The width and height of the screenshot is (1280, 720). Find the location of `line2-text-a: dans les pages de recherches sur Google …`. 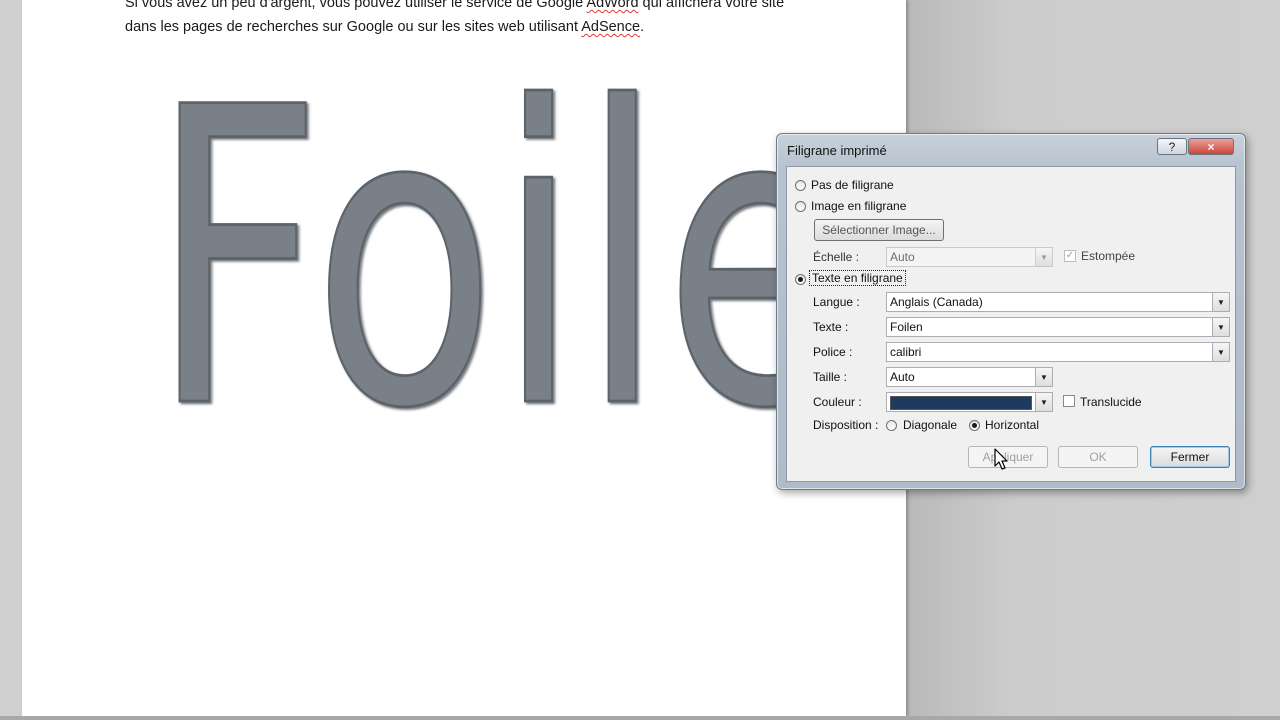

line2-text-a: dans les pages de recherches sur Google … is located at coordinates (353, 27).